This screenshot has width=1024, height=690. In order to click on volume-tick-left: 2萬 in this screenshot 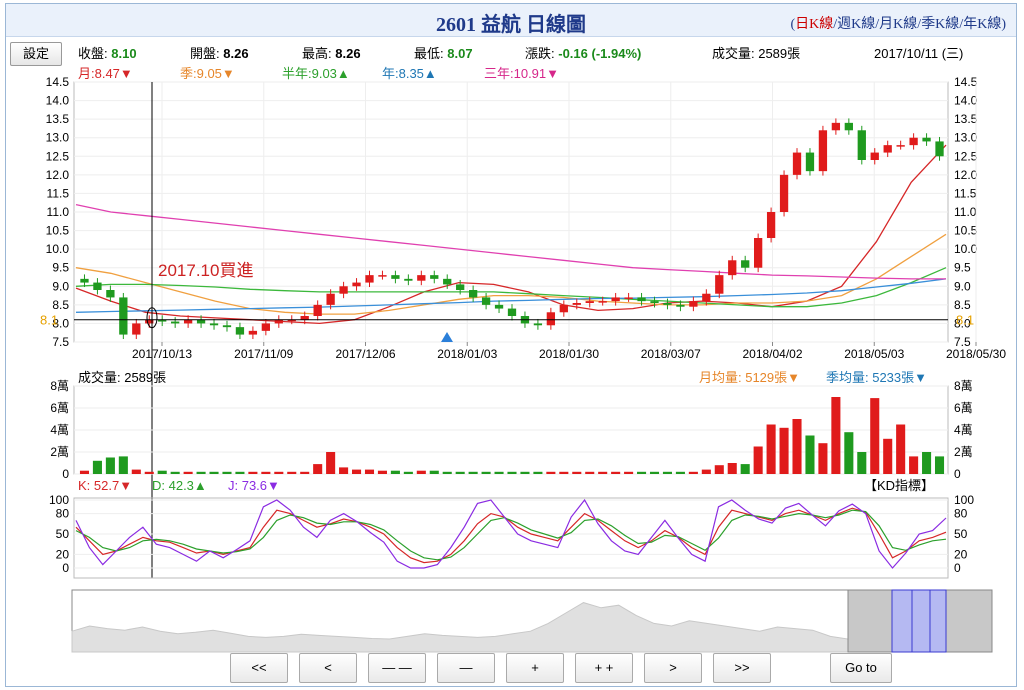, I will do `click(59, 452)`.